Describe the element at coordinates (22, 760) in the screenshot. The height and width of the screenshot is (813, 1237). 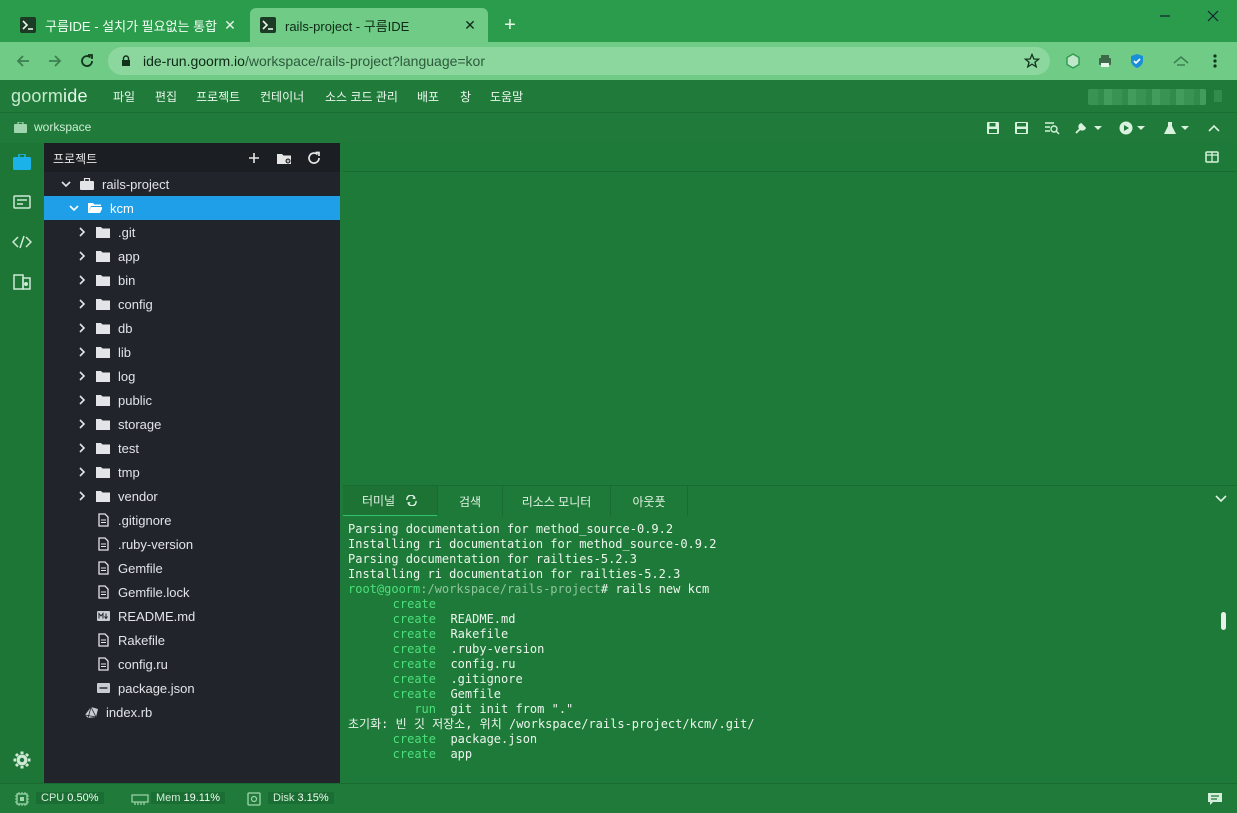
I see `settings-gear-icon` at that location.